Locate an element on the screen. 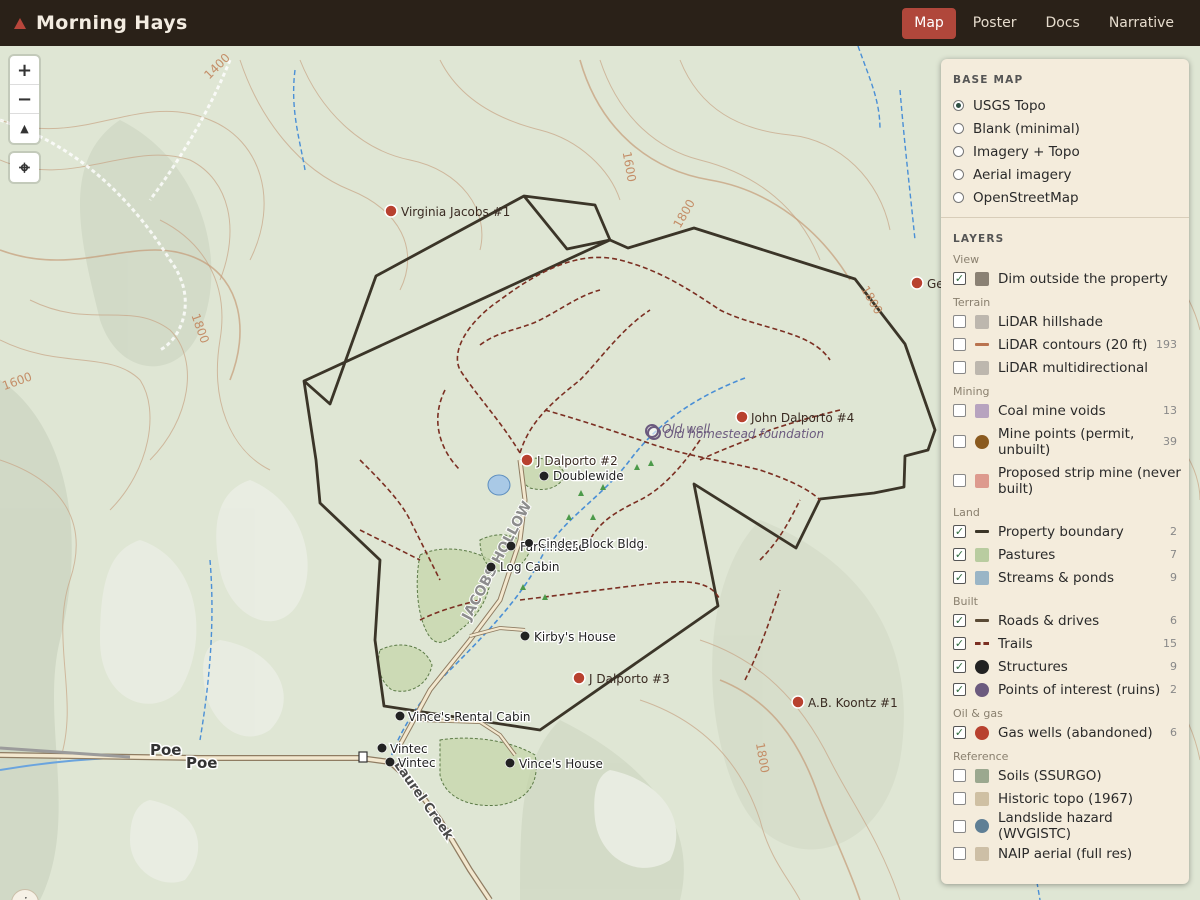  zoom-out-button: − is located at coordinates (24, 99).